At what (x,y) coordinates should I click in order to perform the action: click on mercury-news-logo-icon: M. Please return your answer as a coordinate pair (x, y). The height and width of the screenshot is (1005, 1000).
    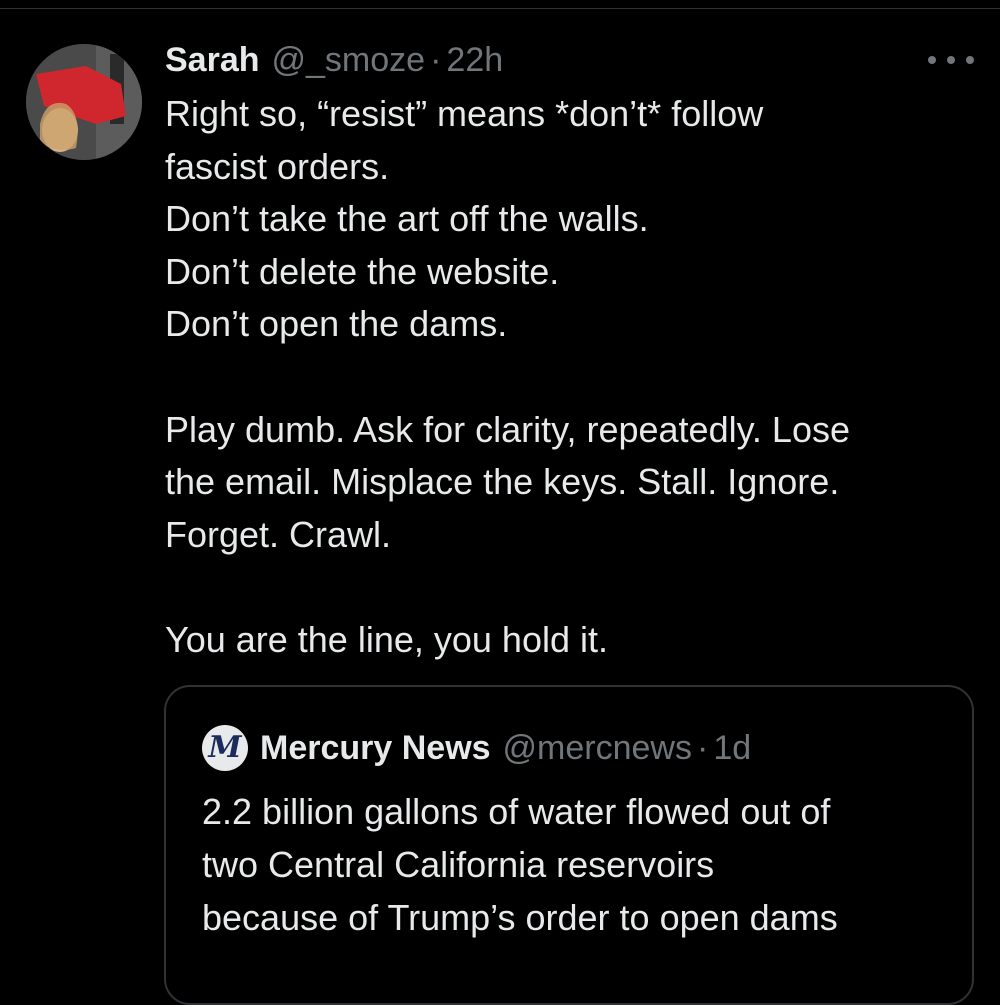
    Looking at the image, I should click on (225, 748).